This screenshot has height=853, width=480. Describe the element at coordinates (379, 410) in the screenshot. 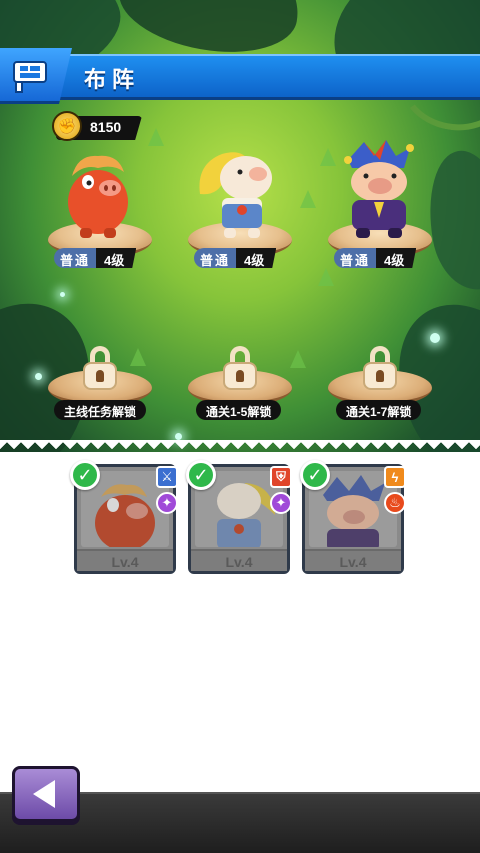

I see `unlock-condition-label: 通关1-7解锁` at that location.